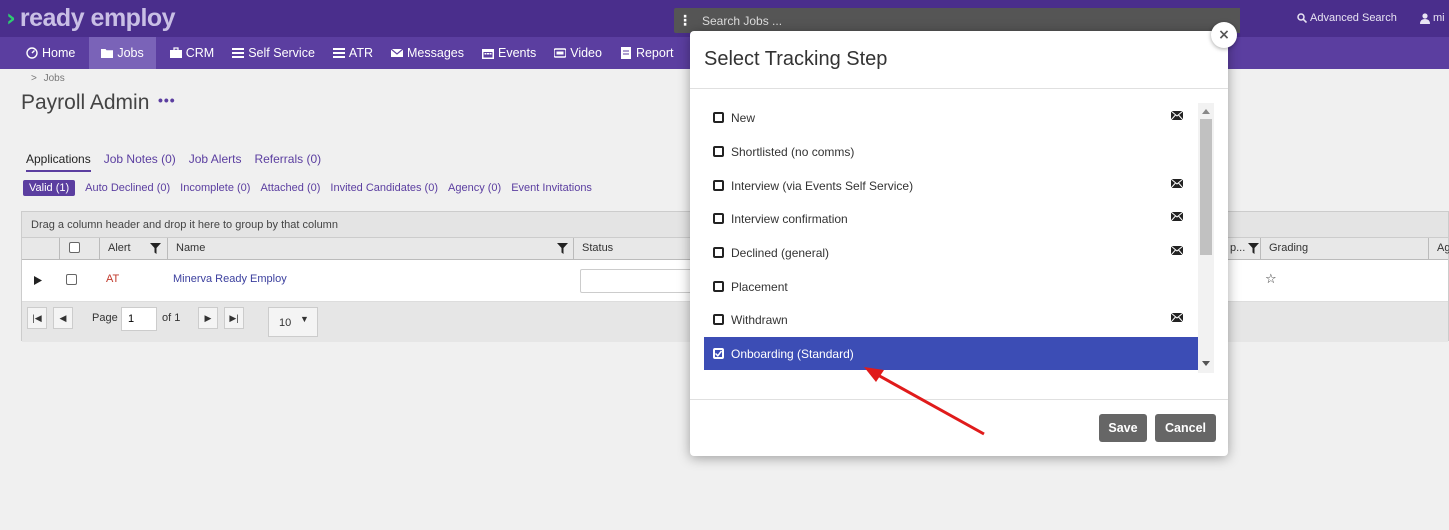 This screenshot has height=530, width=1449. I want to click on expand-column-header, so click(40, 249).